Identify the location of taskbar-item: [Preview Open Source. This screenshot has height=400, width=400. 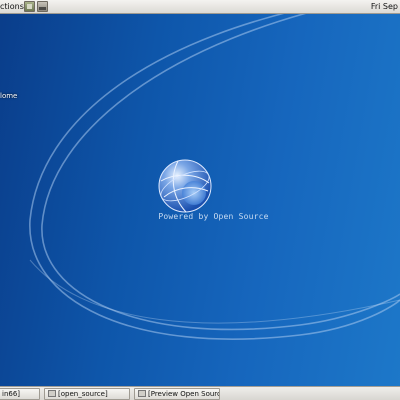
(177, 394).